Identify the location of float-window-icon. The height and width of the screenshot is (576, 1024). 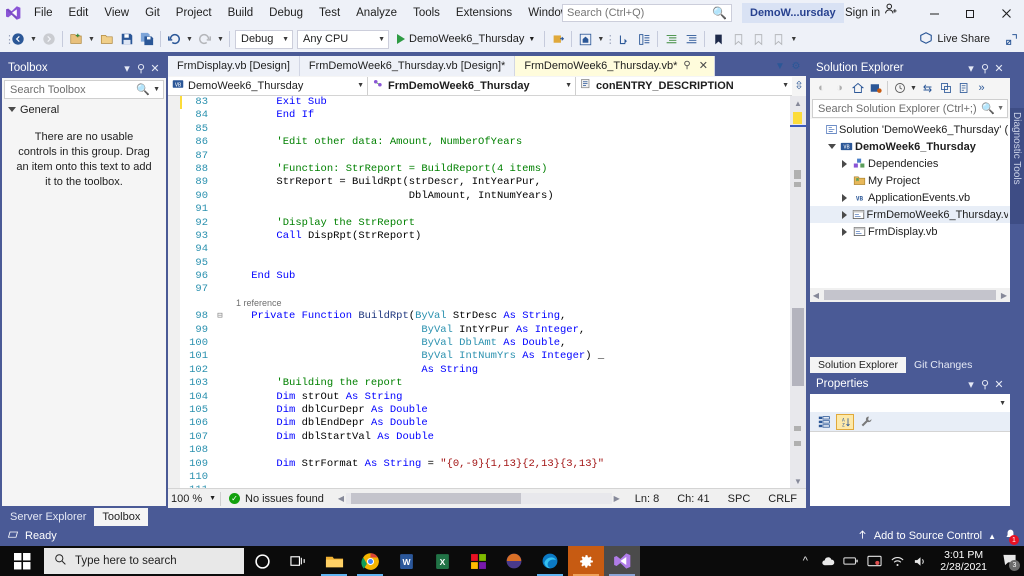
(1011, 39).